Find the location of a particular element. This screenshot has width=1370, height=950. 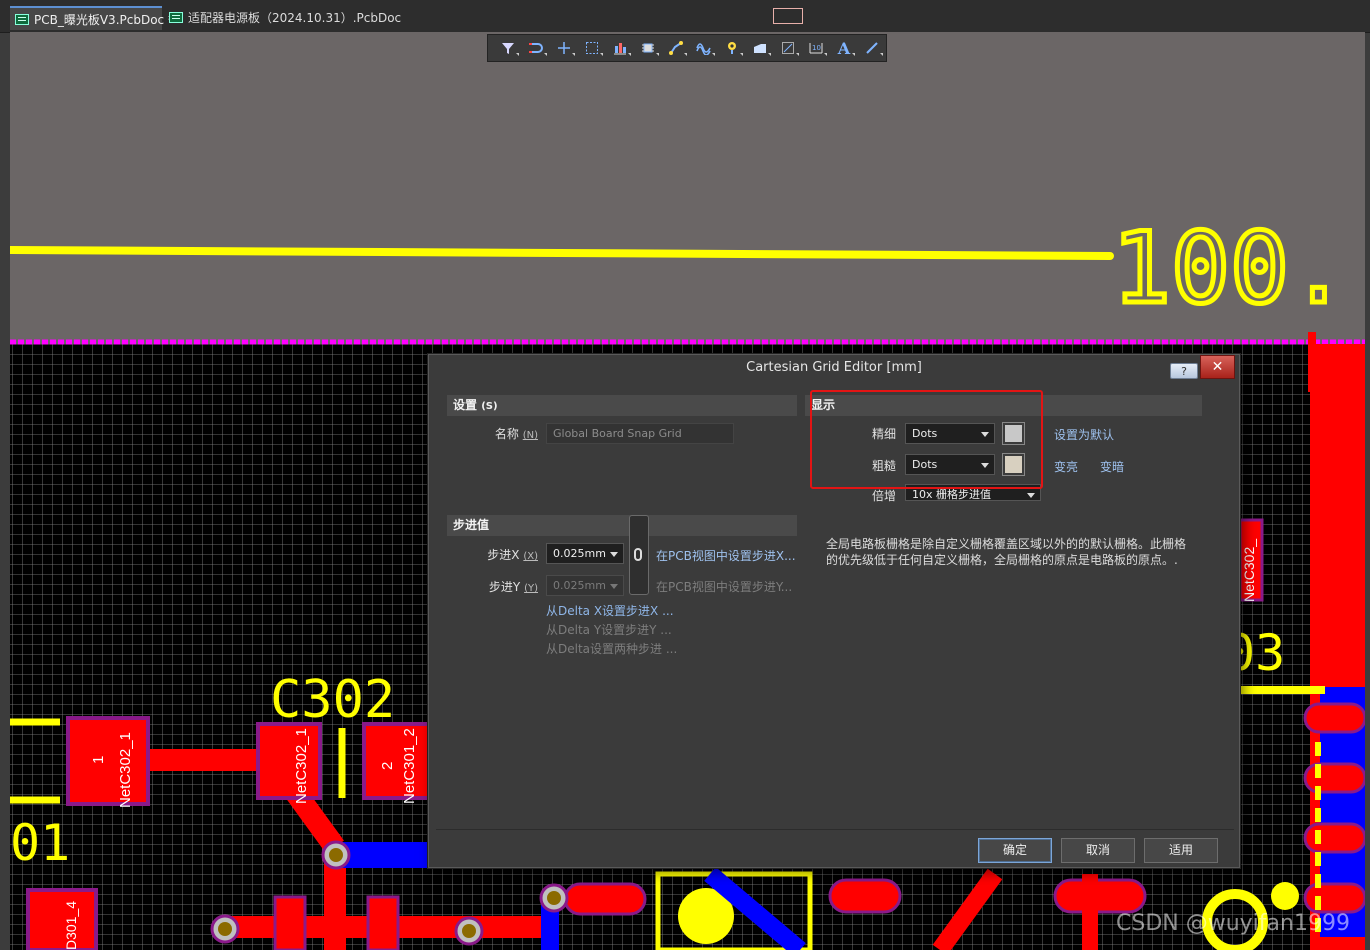

svg-text: 10 is located at coordinates (816, 48).